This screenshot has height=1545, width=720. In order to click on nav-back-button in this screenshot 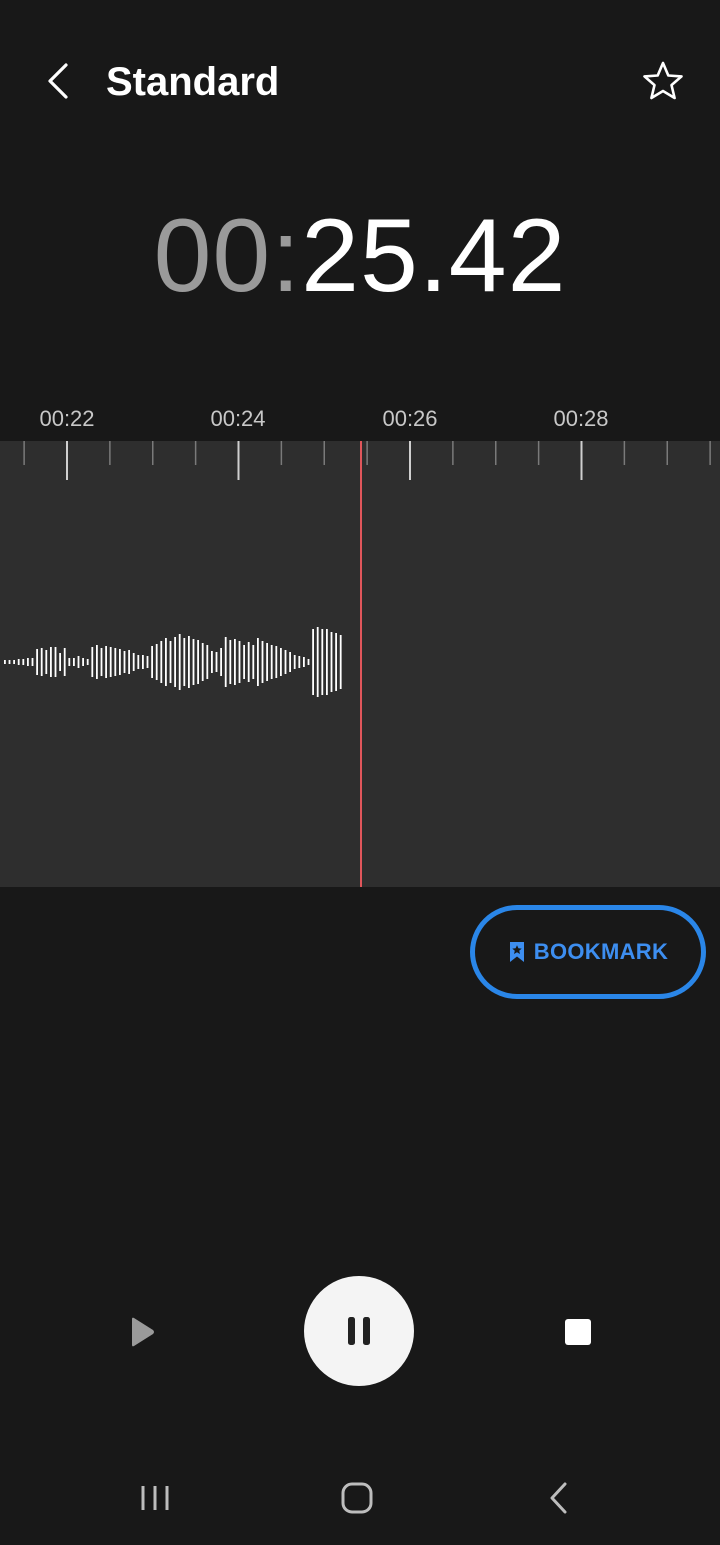, I will do `click(559, 1498)`.